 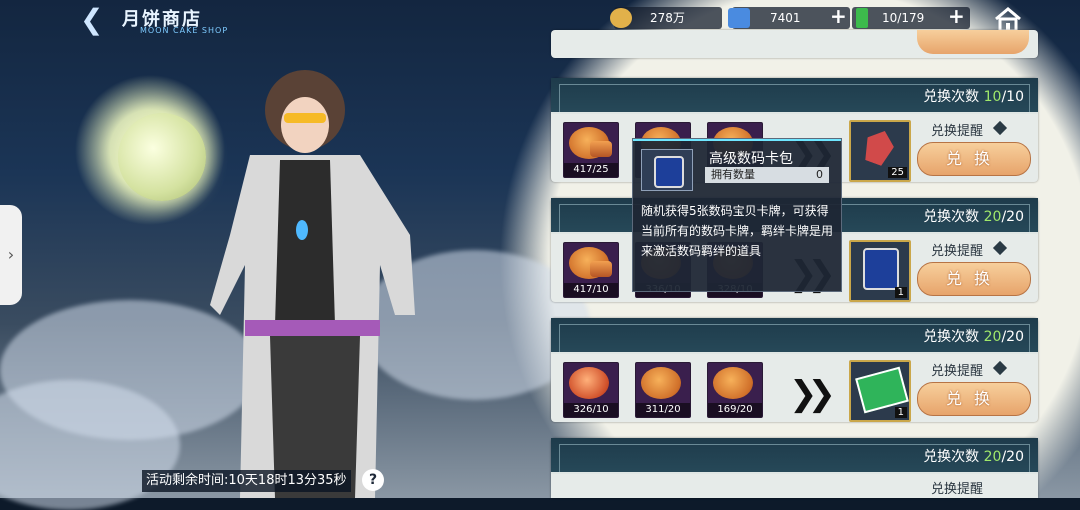 I want to click on back-button: ❮, so click(x=95, y=20).